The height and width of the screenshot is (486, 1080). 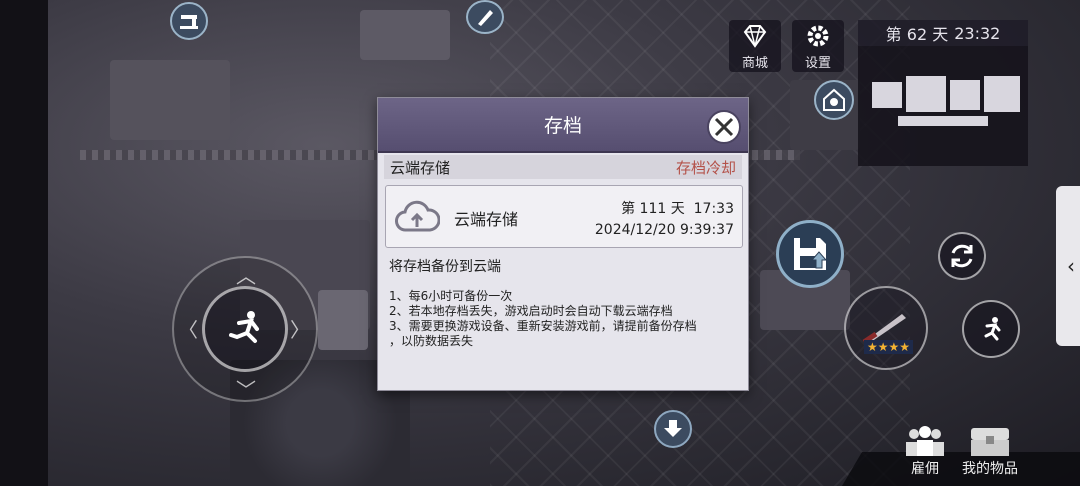 I want to click on sewing-icon, so click(x=189, y=22).